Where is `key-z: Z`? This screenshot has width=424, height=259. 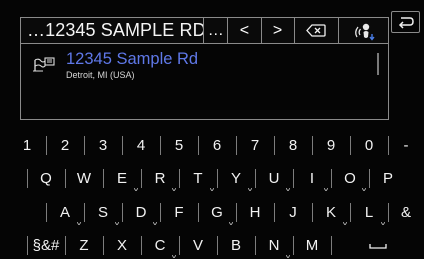 key-z: Z is located at coordinates (84, 245).